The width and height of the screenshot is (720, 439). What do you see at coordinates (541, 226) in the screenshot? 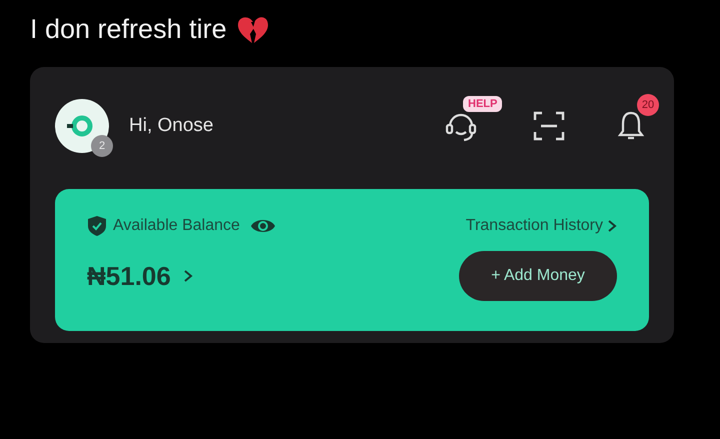
I see `transaction-history-link: Transaction History` at bounding box center [541, 226].